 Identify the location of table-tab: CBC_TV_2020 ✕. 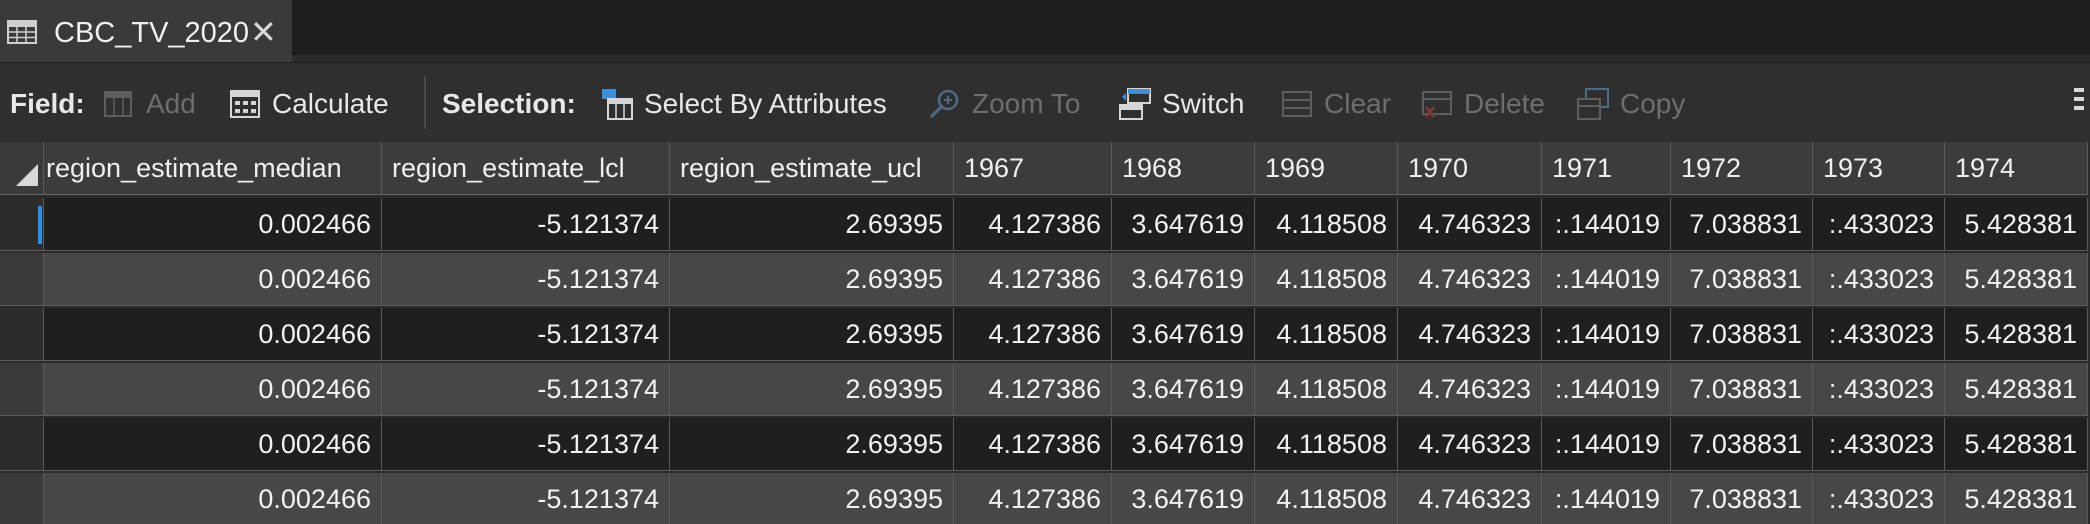
(146, 31).